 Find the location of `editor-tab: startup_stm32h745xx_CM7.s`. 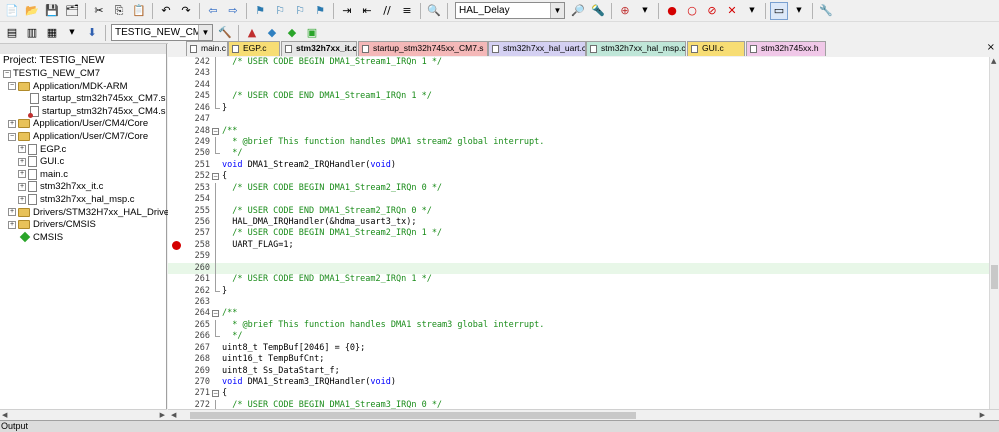

editor-tab: startup_stm32h745xx_CM7.s is located at coordinates (423, 48).